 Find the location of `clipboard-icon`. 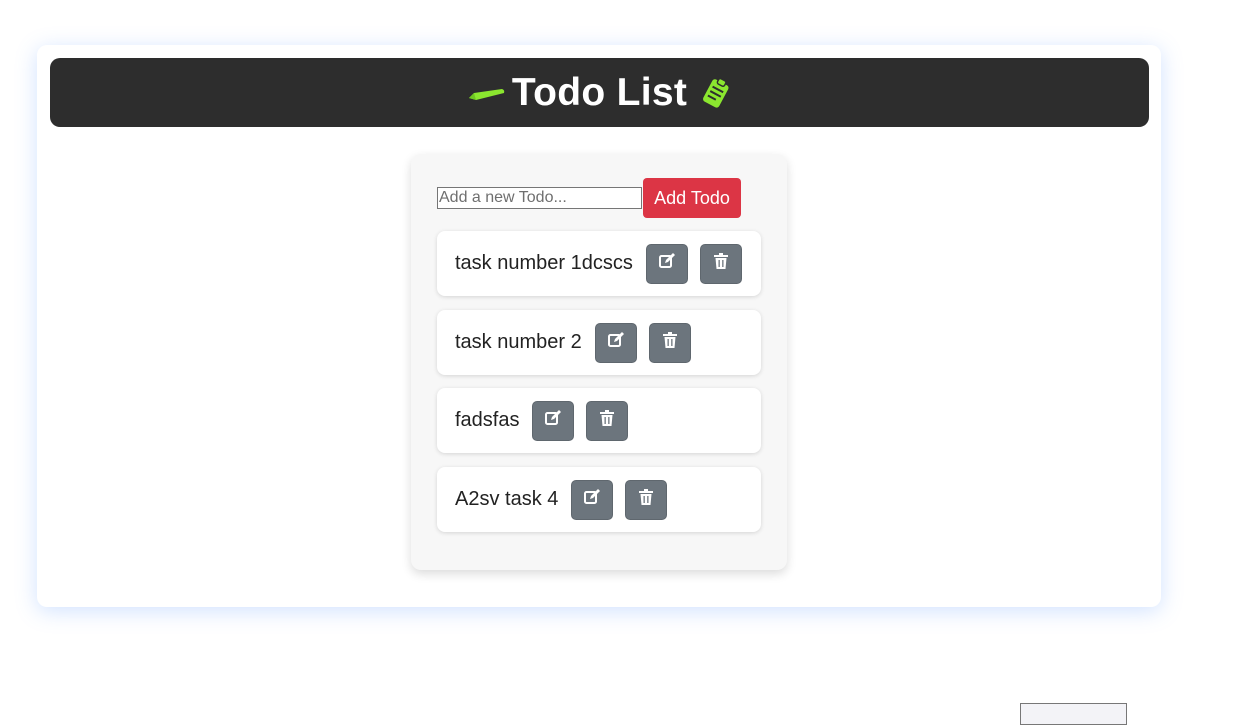

clipboard-icon is located at coordinates (716, 93).